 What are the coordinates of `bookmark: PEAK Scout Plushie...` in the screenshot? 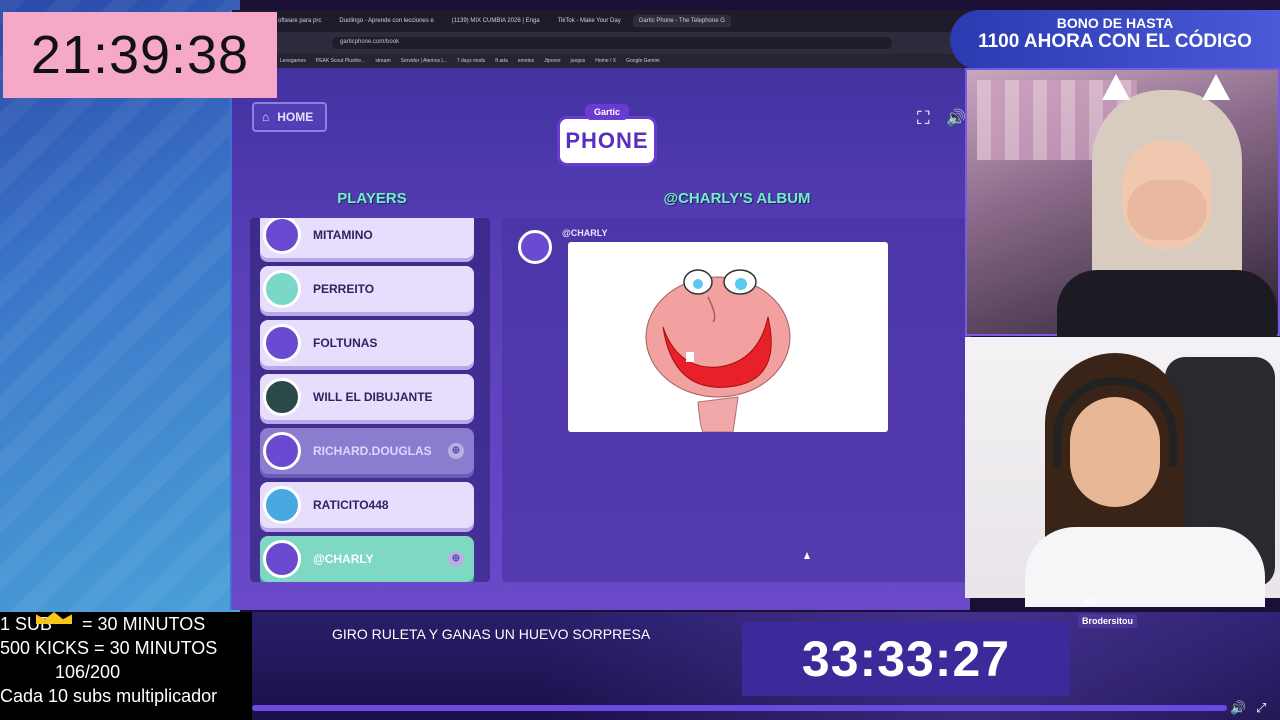 It's located at (340, 61).